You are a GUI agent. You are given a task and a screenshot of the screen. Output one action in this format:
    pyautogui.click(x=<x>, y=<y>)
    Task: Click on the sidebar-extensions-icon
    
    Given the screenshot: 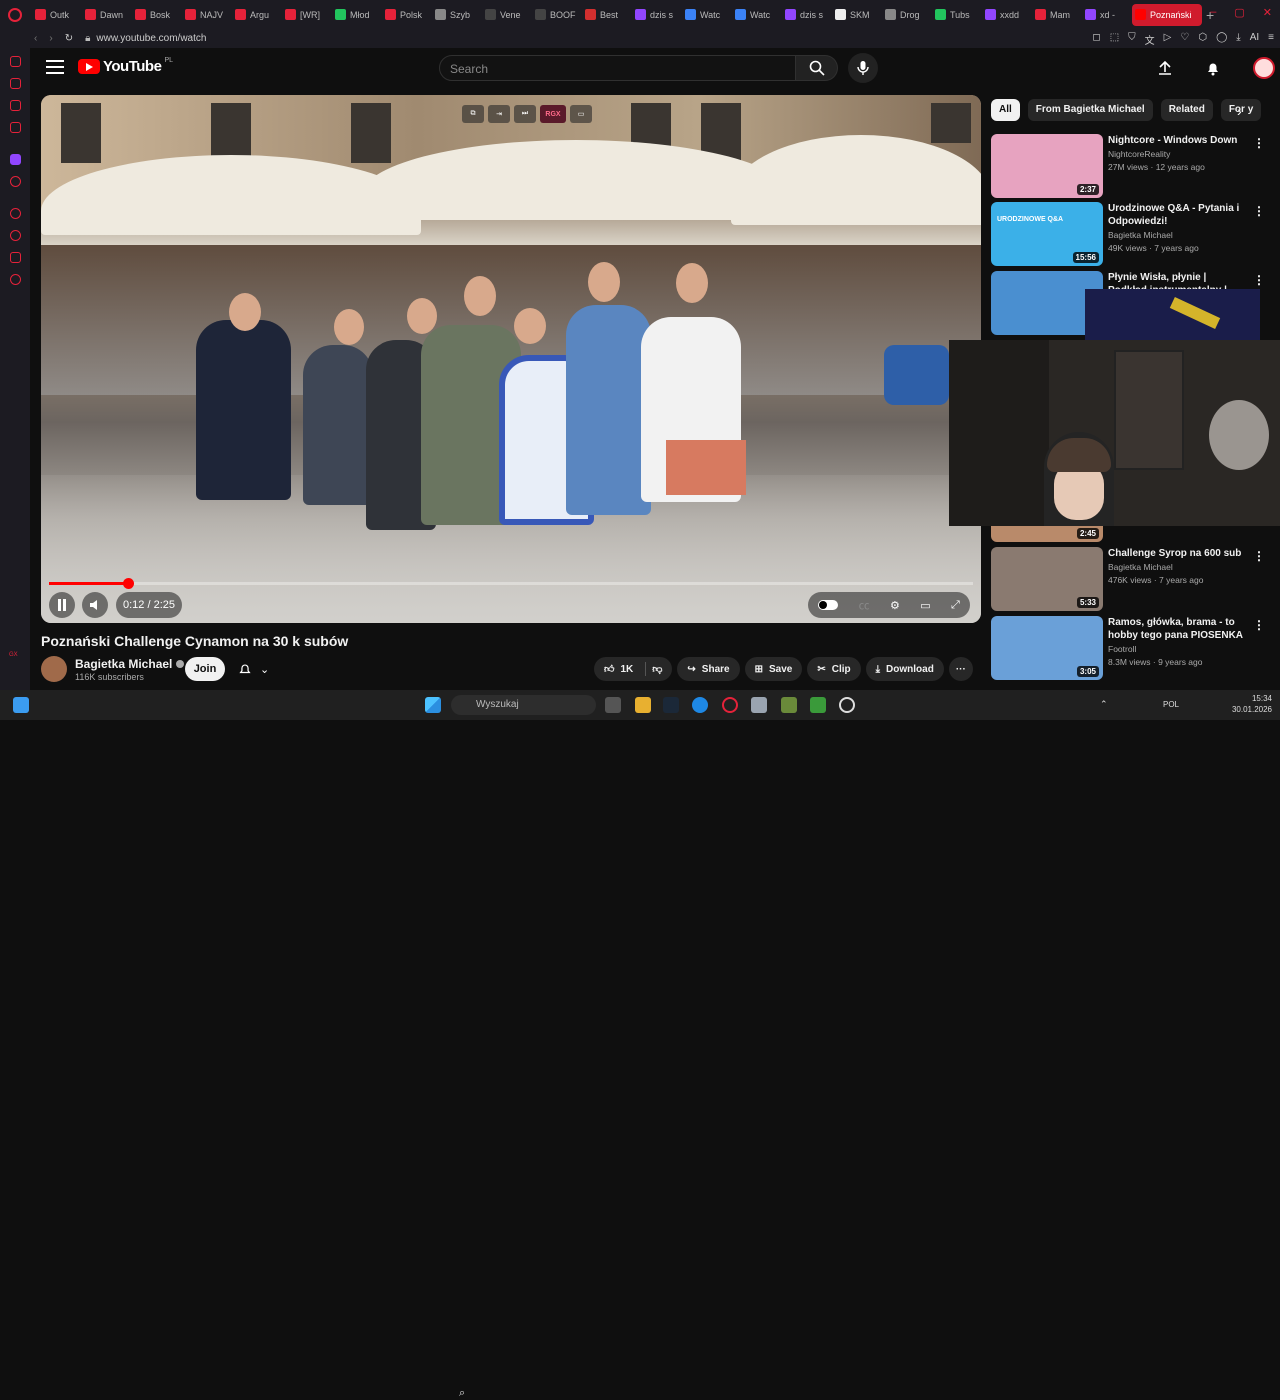 What is the action you would take?
    pyautogui.click(x=15, y=257)
    